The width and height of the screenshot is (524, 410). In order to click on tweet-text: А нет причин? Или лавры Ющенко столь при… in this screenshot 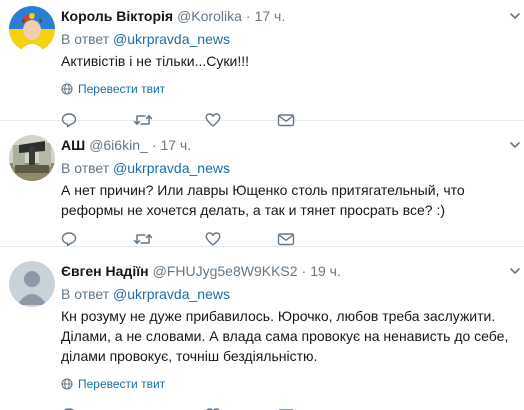, I will do `click(263, 200)`.